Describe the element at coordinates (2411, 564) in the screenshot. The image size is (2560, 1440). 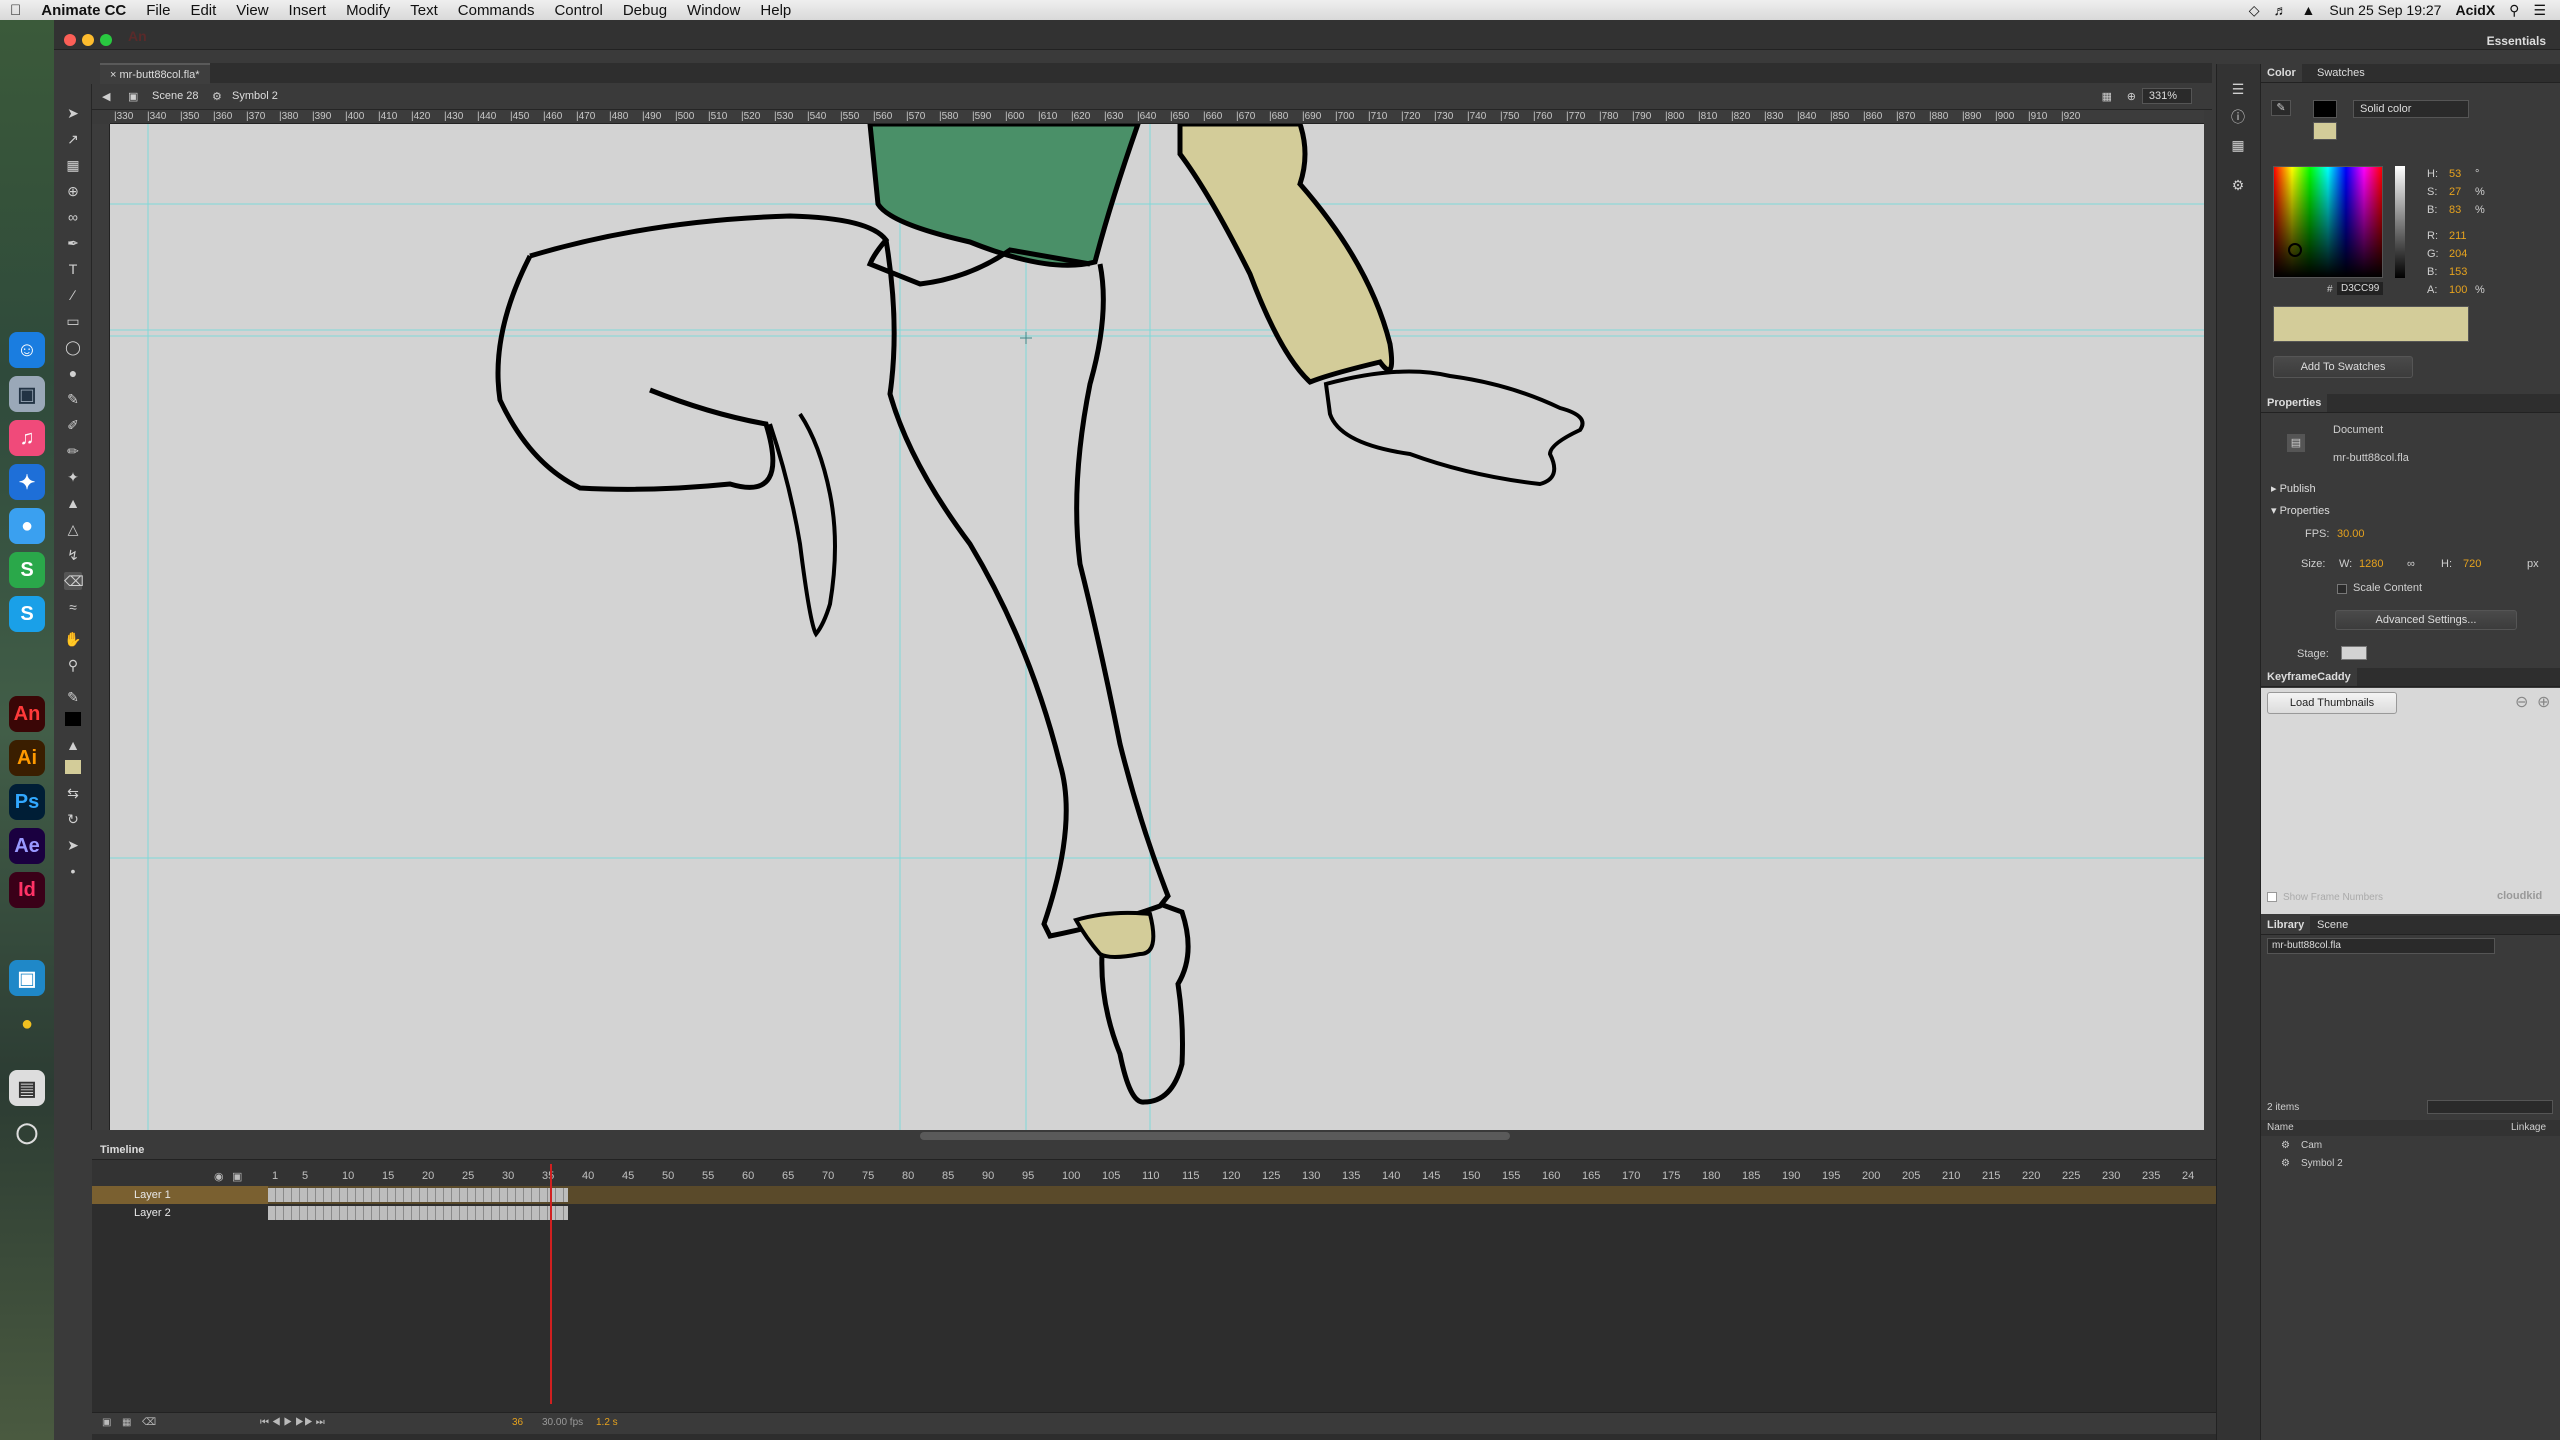
I see `link-icon: ∞` at that location.